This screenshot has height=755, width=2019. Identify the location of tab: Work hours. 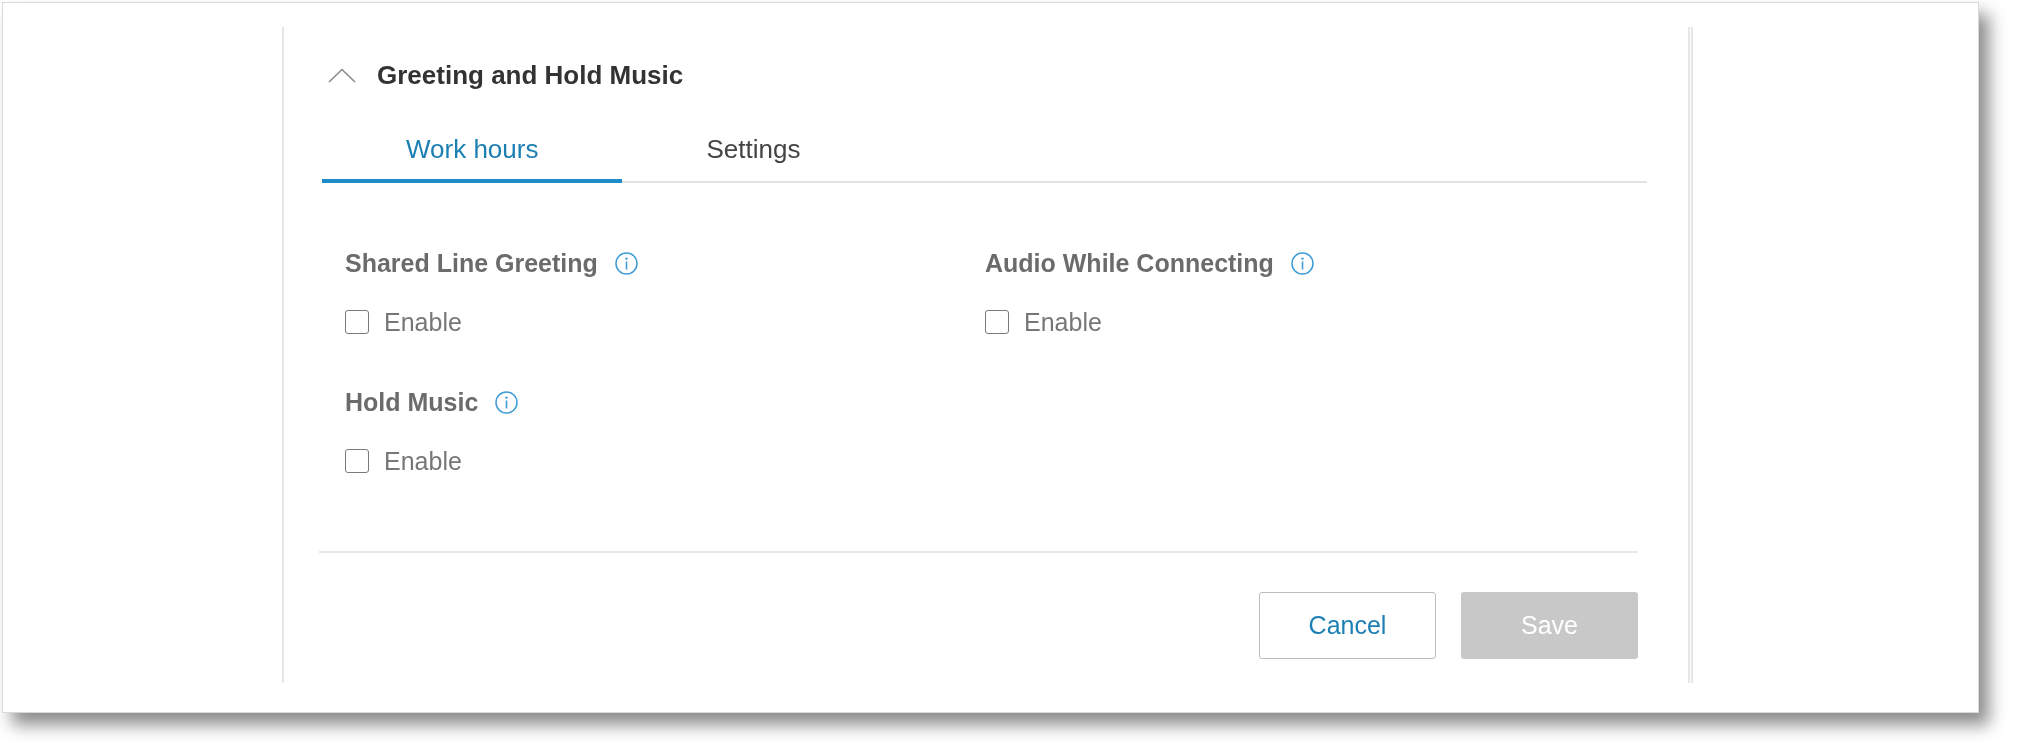
(472, 149).